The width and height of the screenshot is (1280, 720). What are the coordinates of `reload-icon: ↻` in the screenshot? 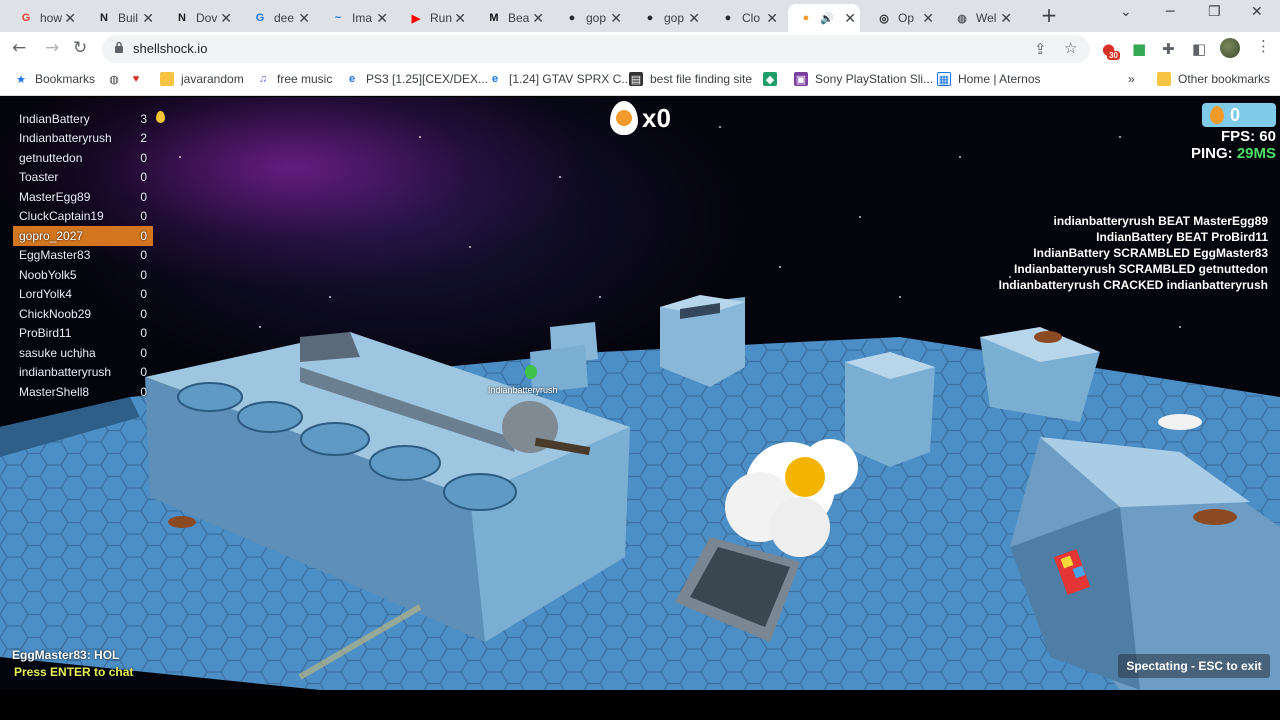 It's located at (80, 48).